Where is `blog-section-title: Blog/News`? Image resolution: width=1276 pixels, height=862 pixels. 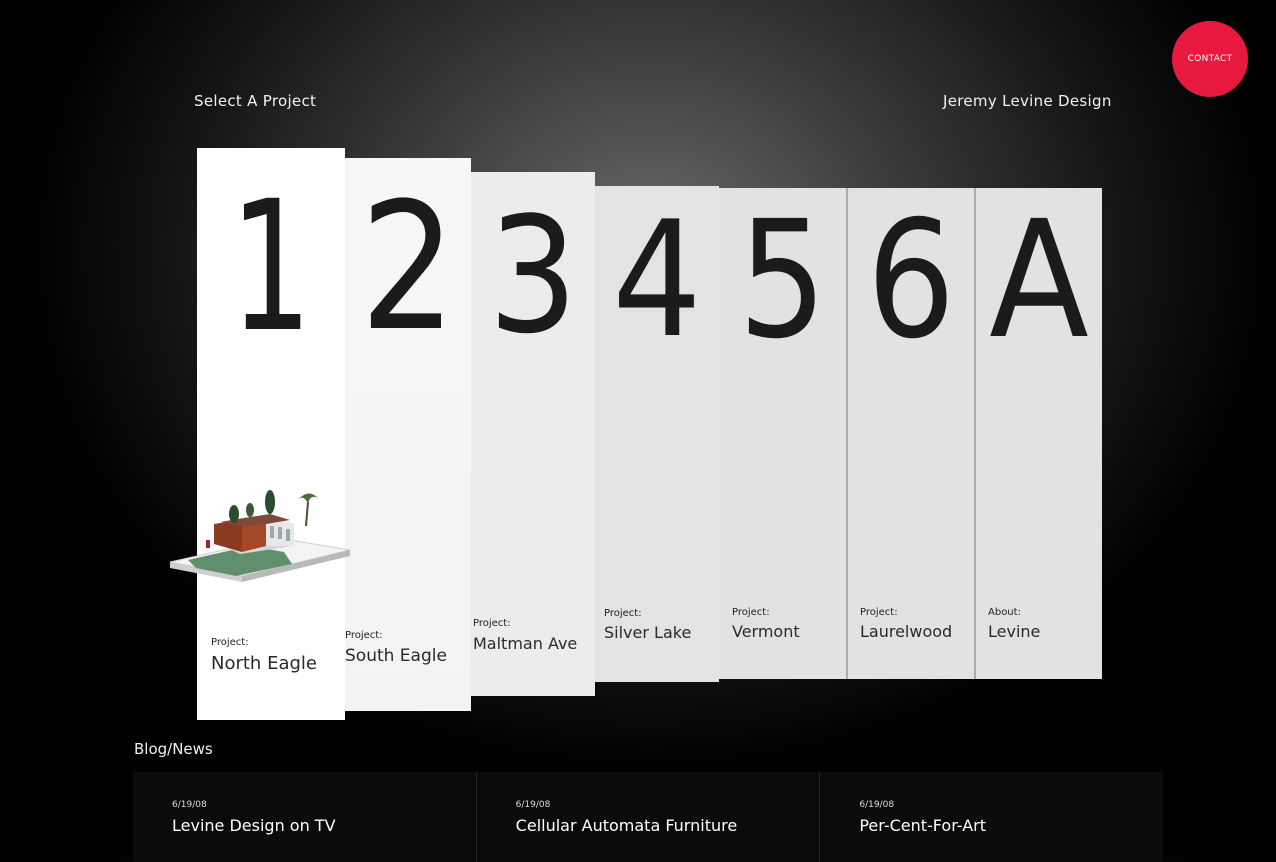
blog-section-title: Blog/News is located at coordinates (173, 749).